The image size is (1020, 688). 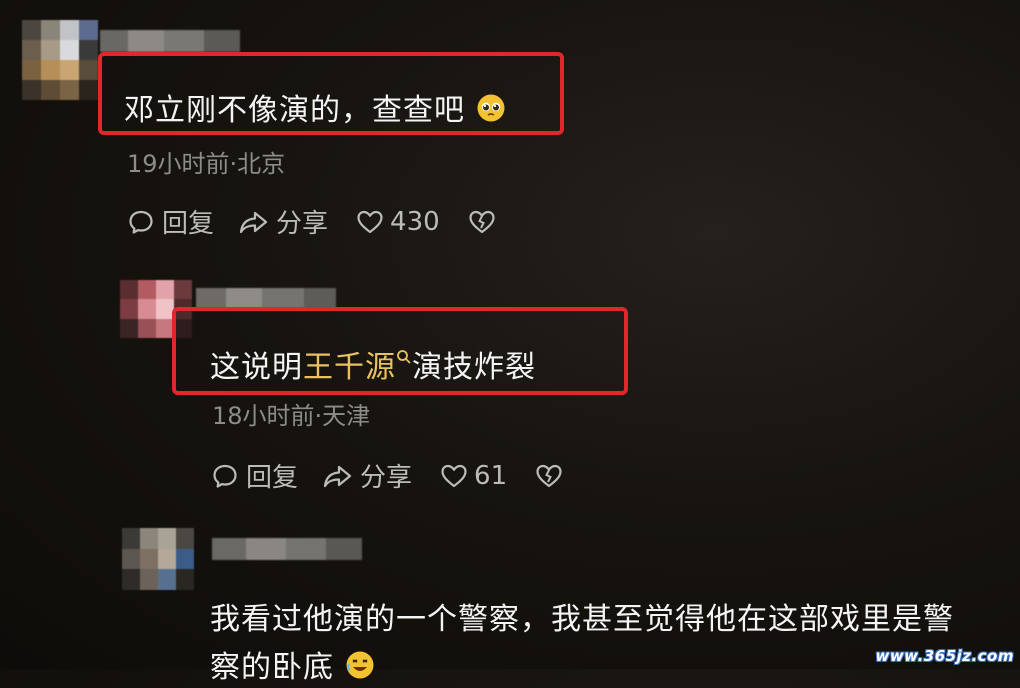 I want to click on like-button: 430, so click(x=398, y=222).